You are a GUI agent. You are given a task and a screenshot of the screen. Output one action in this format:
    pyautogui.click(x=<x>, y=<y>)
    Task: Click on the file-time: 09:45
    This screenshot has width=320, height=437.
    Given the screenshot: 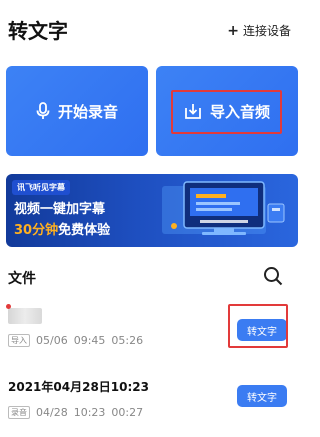 What is the action you would take?
    pyautogui.click(x=89, y=340)
    